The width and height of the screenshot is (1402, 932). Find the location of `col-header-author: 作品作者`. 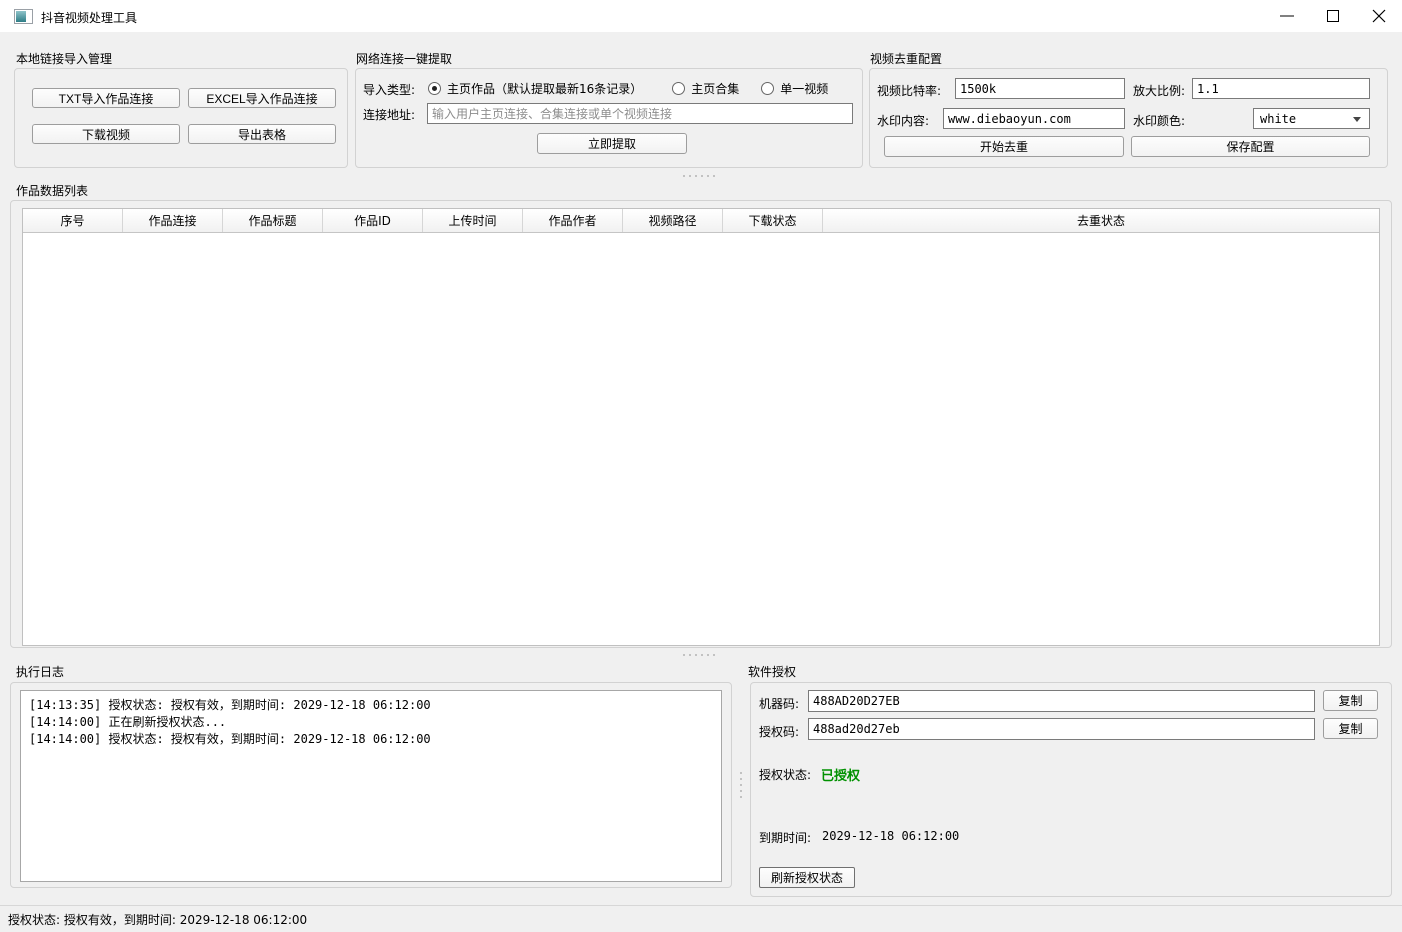

col-header-author: 作品作者 is located at coordinates (573, 220).